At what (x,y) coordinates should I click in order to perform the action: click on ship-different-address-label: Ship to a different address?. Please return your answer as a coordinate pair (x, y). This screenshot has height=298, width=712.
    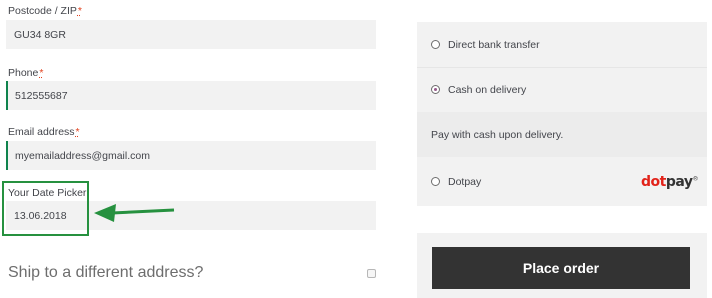
    Looking at the image, I should click on (106, 272).